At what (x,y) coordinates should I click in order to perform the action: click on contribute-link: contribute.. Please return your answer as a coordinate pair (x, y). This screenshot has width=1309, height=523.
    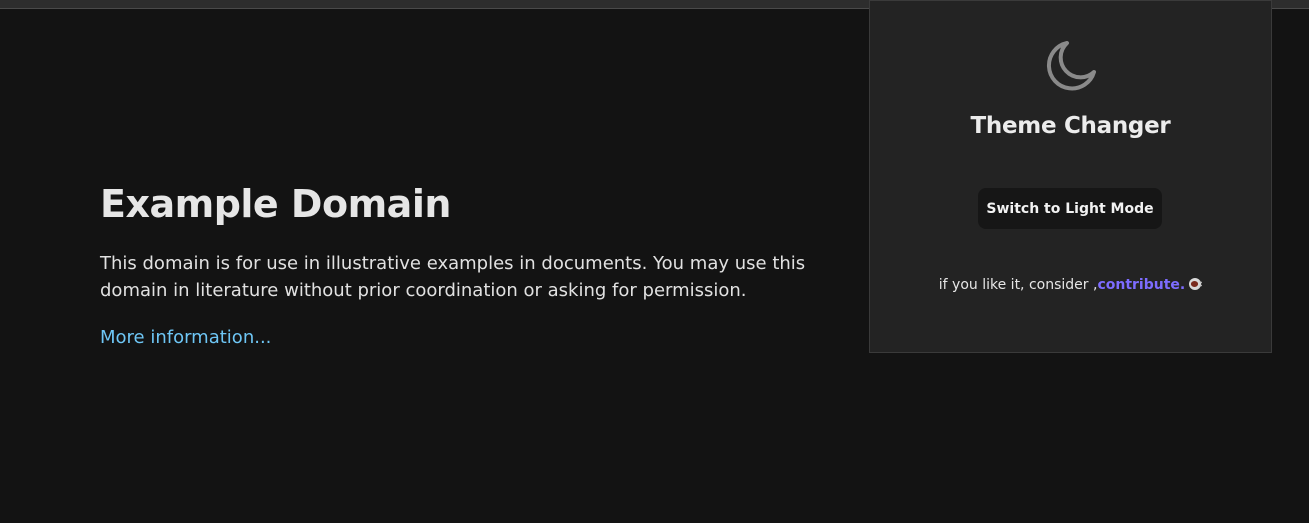
    Looking at the image, I should click on (1141, 285).